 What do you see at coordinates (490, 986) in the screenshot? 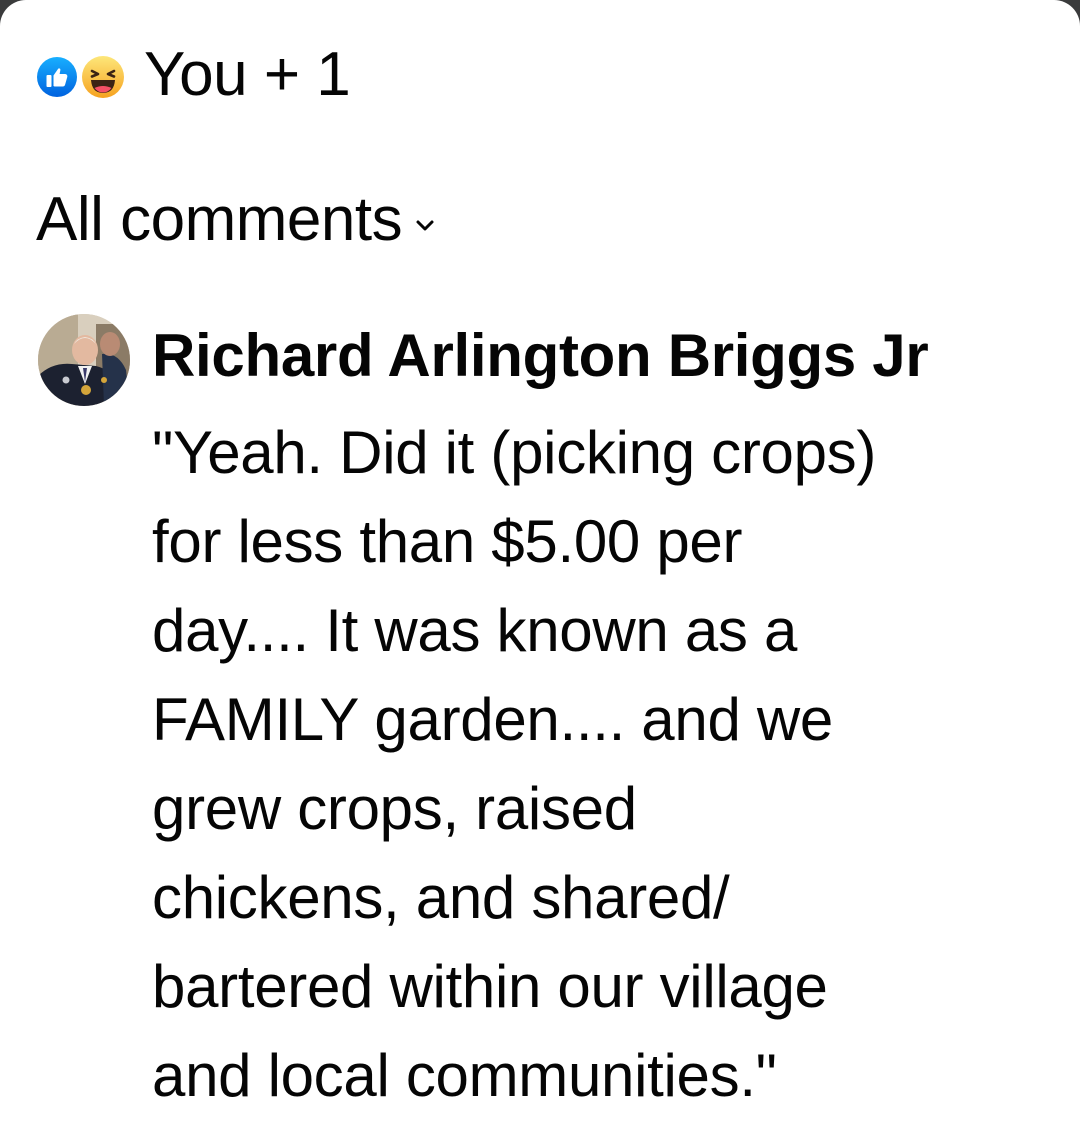
I see `comment-text-line: bartered within our village` at bounding box center [490, 986].